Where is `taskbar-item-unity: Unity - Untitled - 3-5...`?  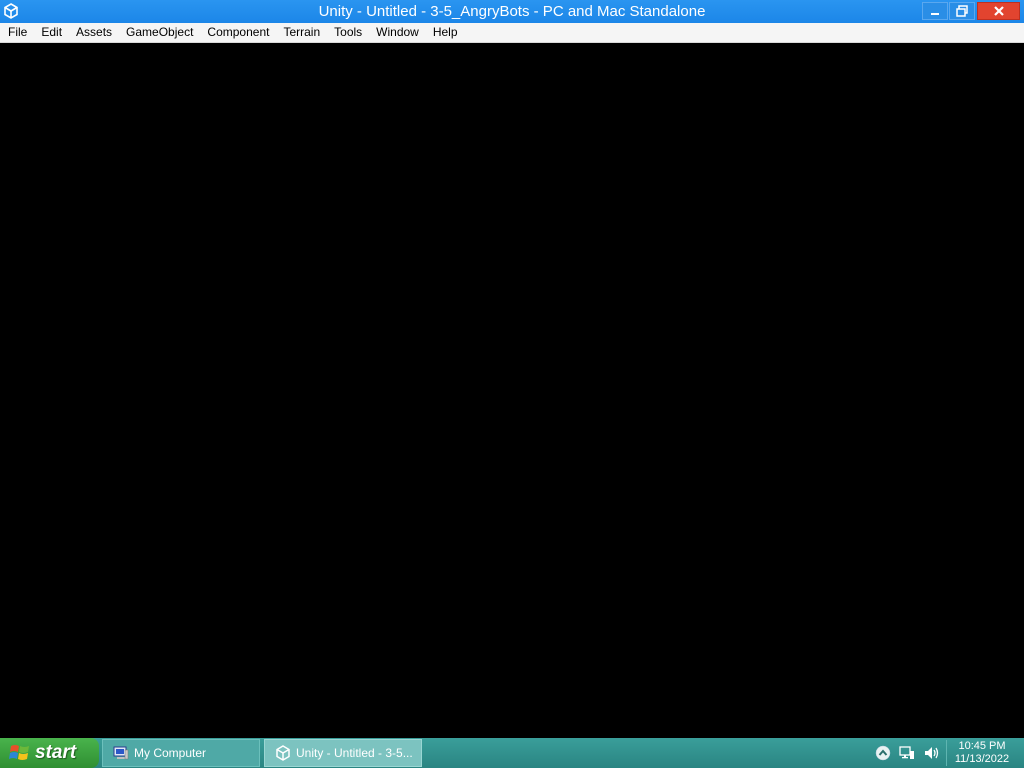
taskbar-item-unity: Unity - Untitled - 3-5... is located at coordinates (343, 753).